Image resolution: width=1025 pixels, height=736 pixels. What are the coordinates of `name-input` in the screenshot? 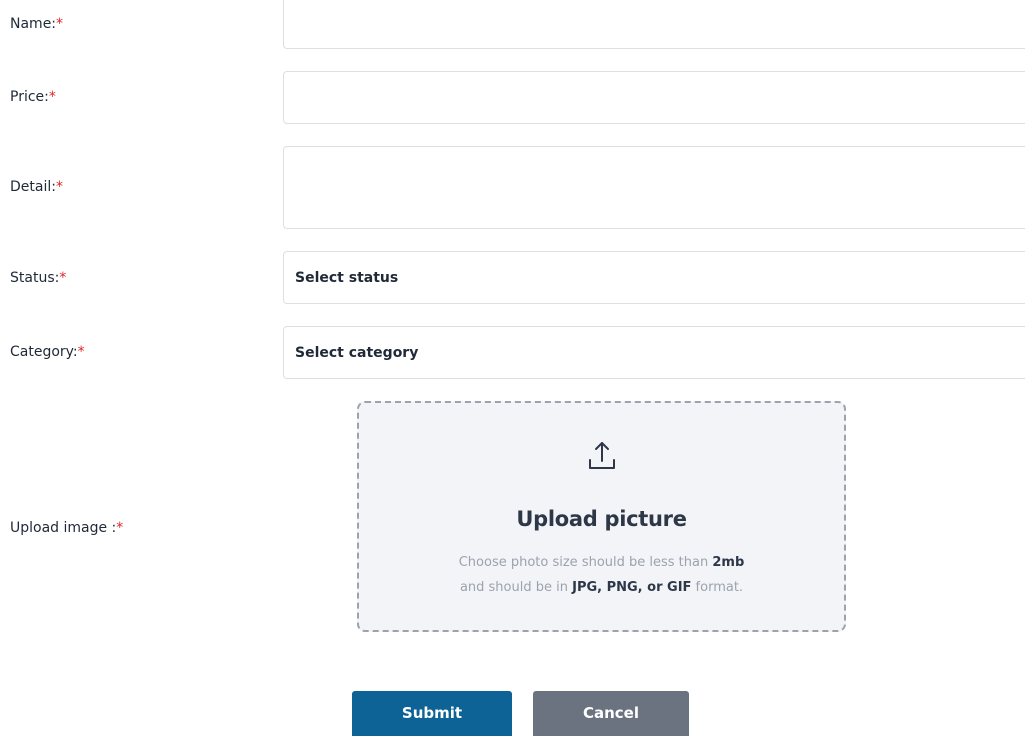 It's located at (654, 24).